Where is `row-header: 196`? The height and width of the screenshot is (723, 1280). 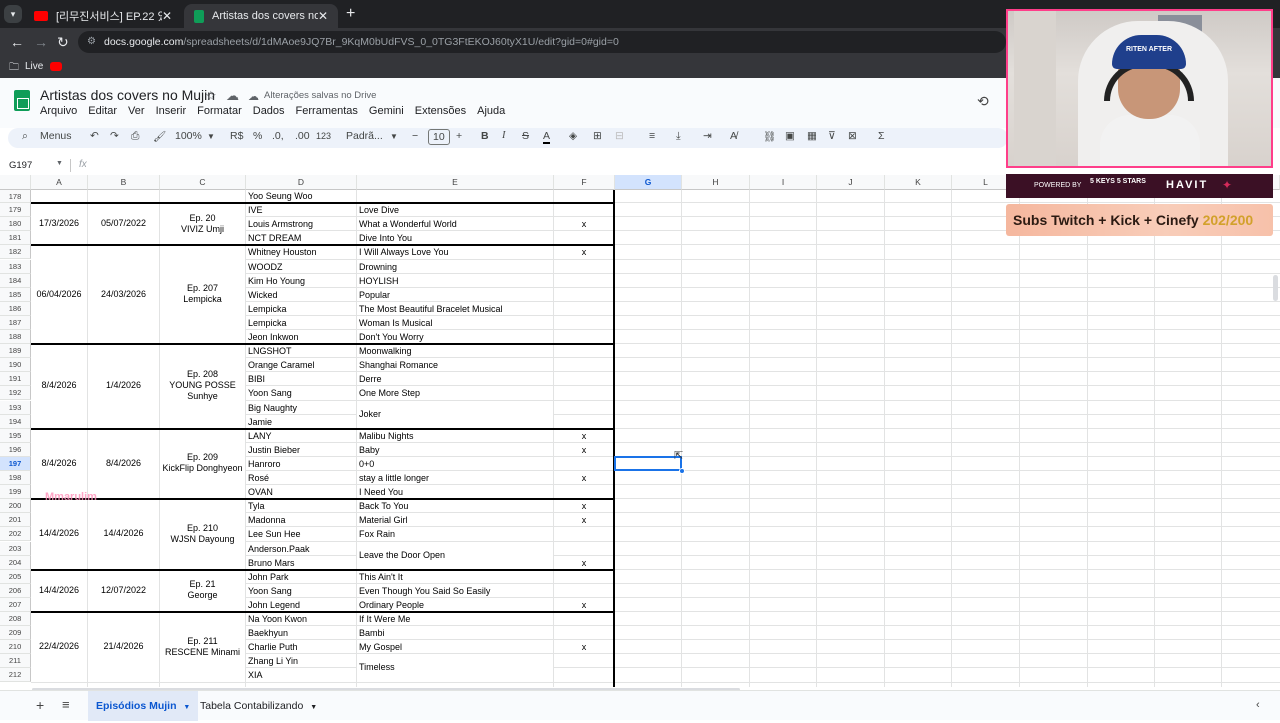
row-header: 196 is located at coordinates (15, 449).